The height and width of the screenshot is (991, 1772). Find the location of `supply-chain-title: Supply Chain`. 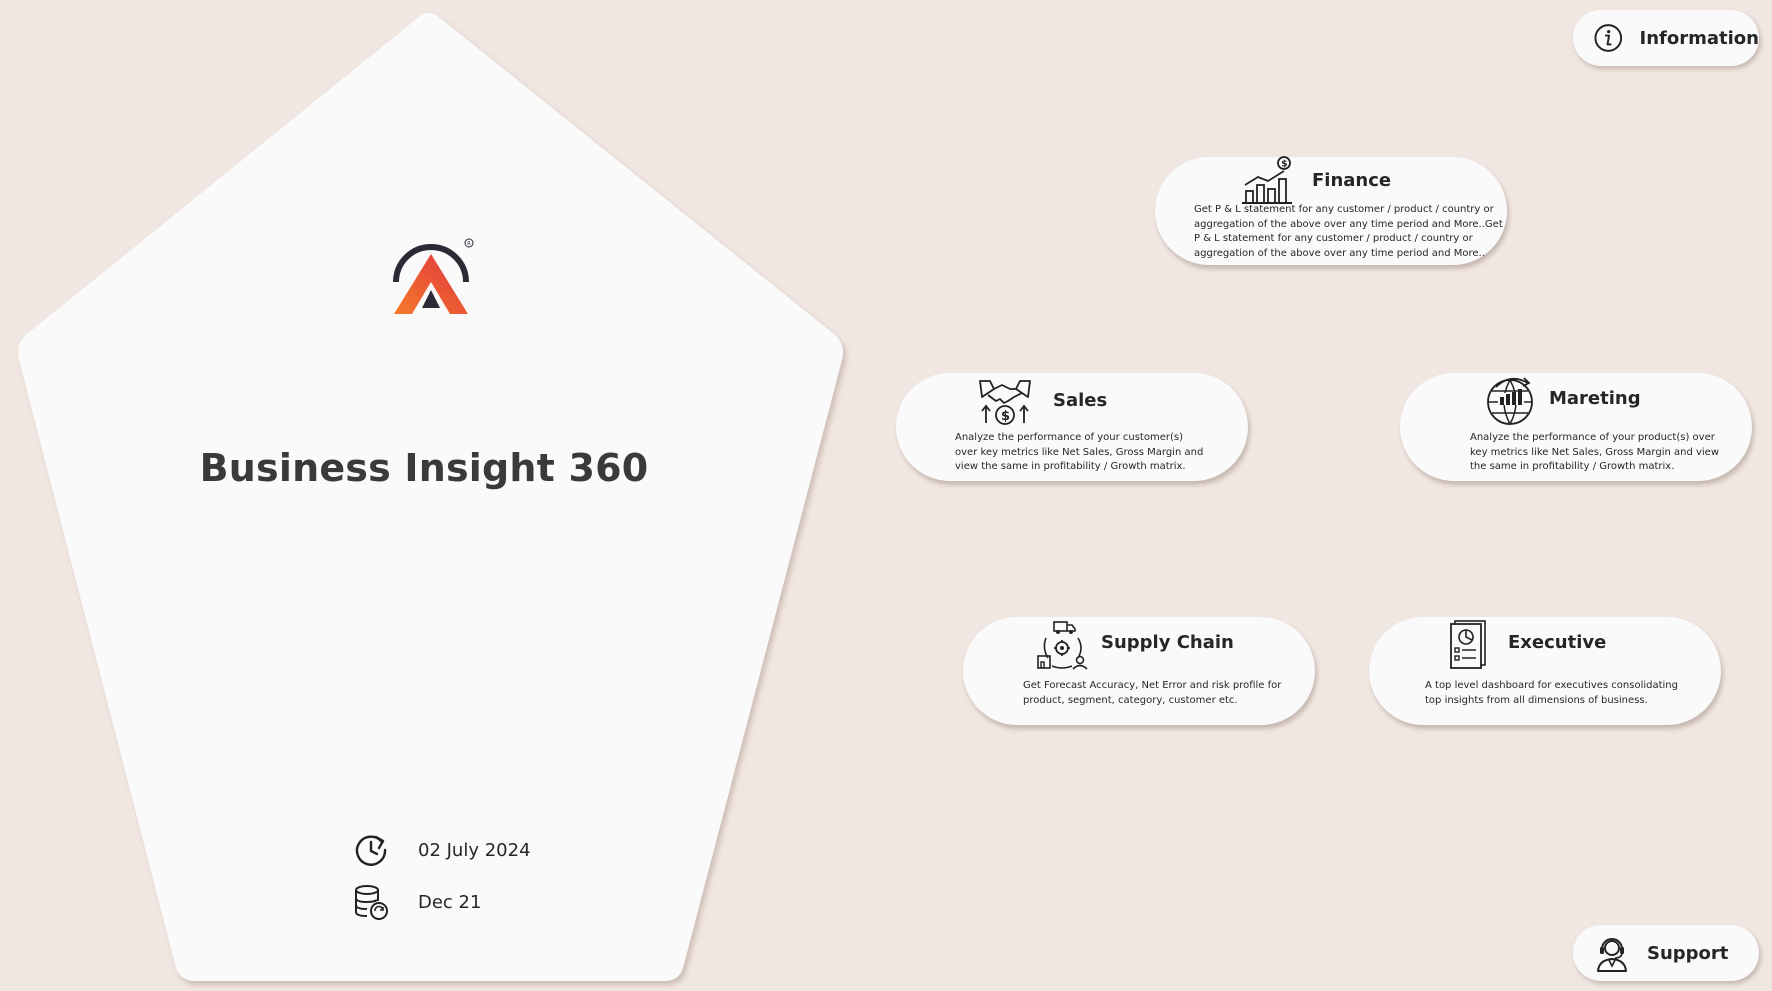

supply-chain-title: Supply Chain is located at coordinates (1167, 642).